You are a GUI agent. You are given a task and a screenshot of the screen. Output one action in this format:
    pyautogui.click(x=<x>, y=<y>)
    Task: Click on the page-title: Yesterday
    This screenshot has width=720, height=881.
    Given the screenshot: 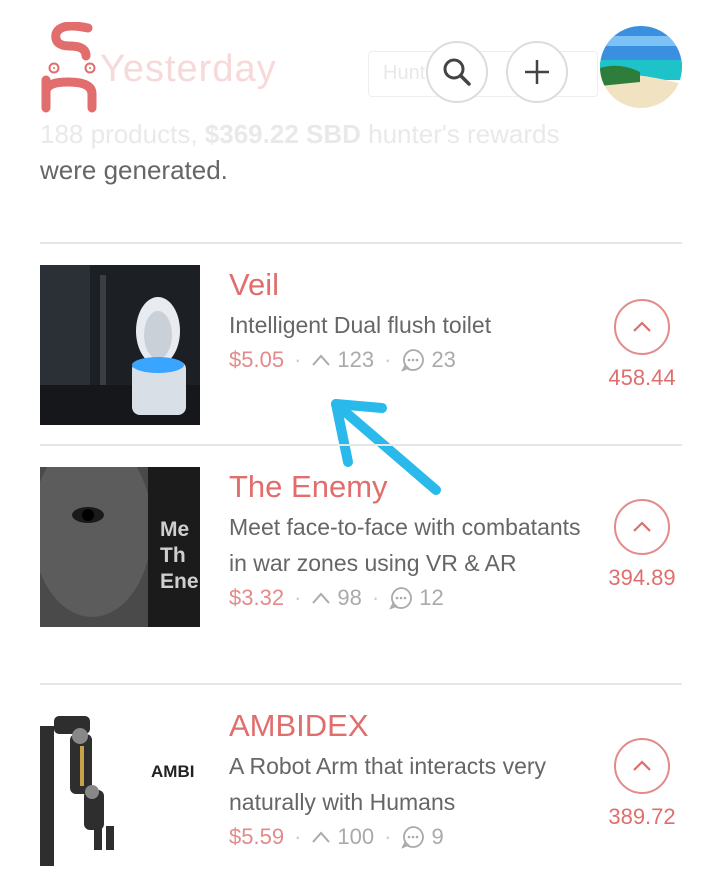 What is the action you would take?
    pyautogui.click(x=188, y=69)
    